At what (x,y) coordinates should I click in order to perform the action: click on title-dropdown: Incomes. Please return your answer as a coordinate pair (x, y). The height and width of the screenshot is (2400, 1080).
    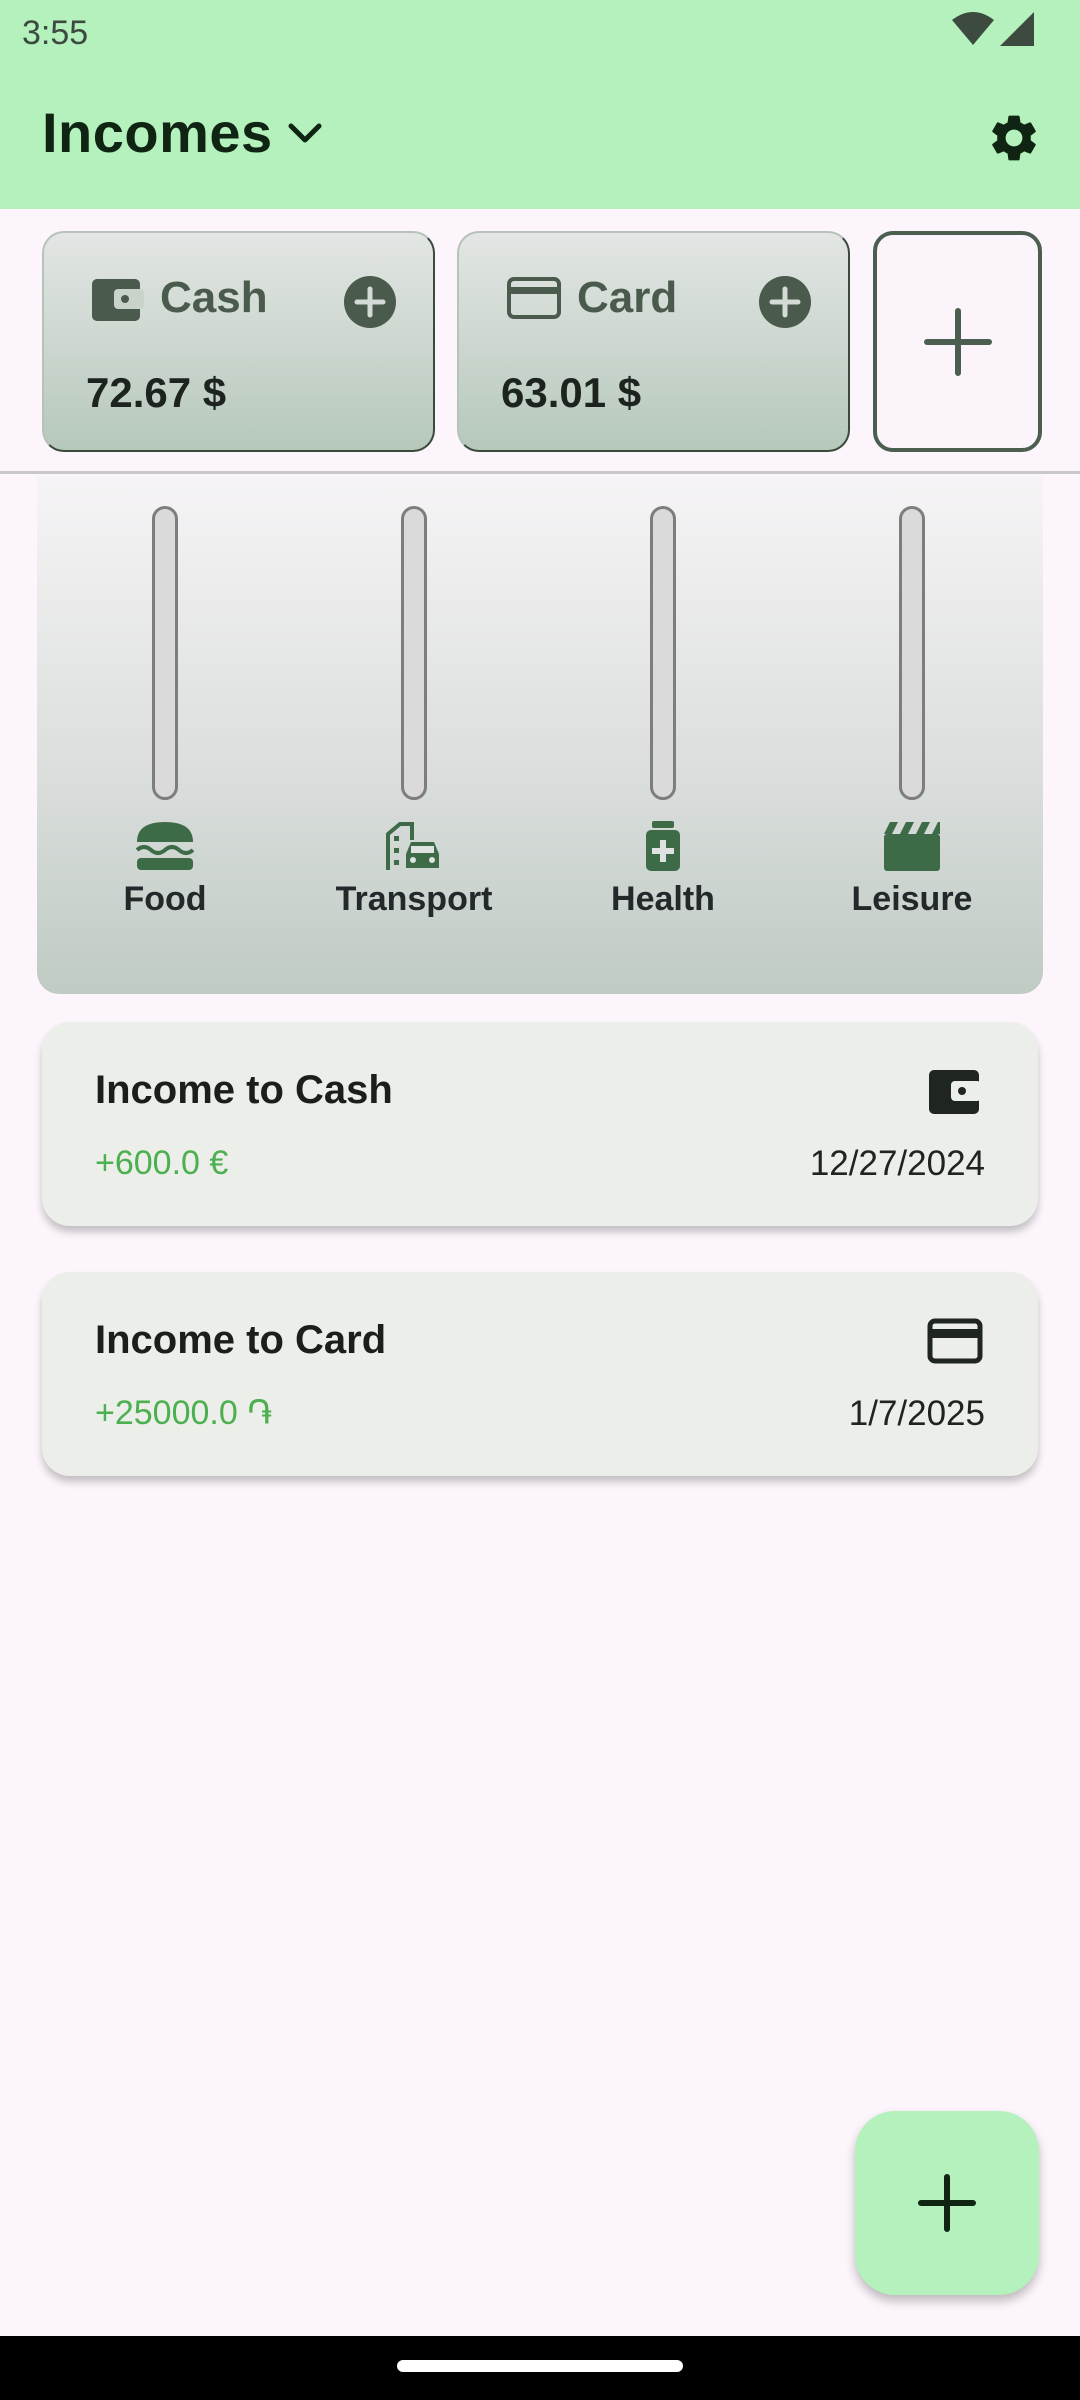
    Looking at the image, I should click on (183, 132).